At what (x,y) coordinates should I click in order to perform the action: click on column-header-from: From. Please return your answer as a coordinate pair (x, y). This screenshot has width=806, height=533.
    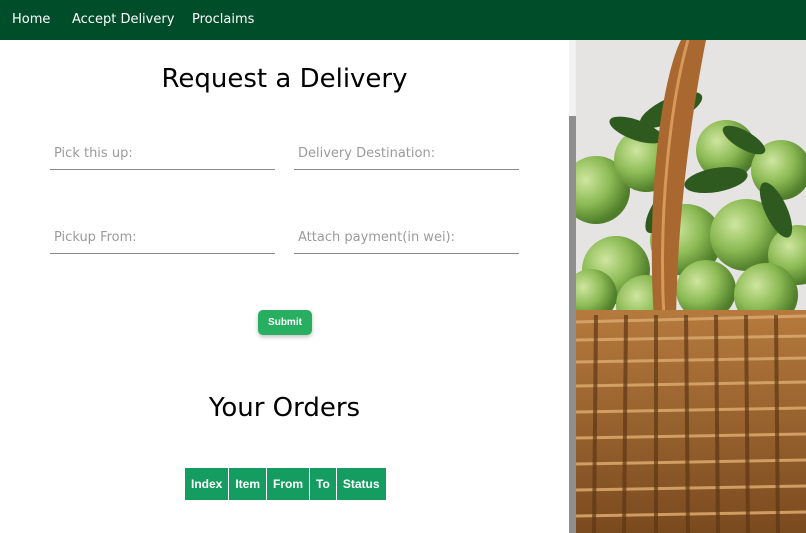
    Looking at the image, I should click on (288, 484).